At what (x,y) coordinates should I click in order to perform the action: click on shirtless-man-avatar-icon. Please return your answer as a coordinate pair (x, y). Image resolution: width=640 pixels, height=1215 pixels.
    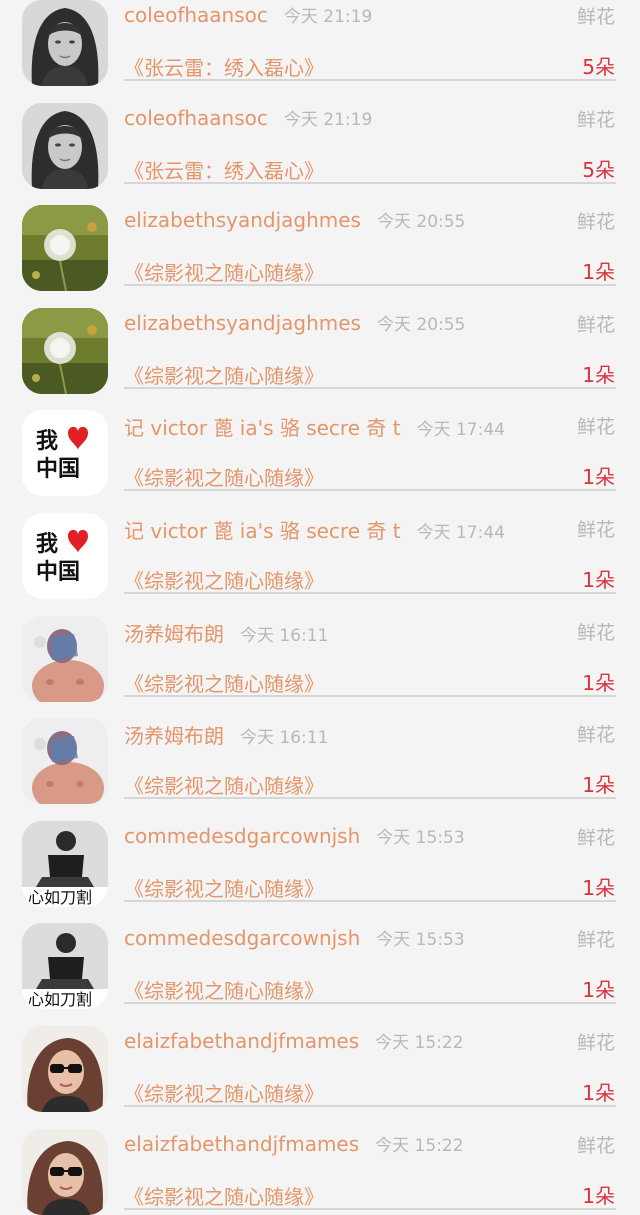
    Looking at the image, I should click on (65, 658).